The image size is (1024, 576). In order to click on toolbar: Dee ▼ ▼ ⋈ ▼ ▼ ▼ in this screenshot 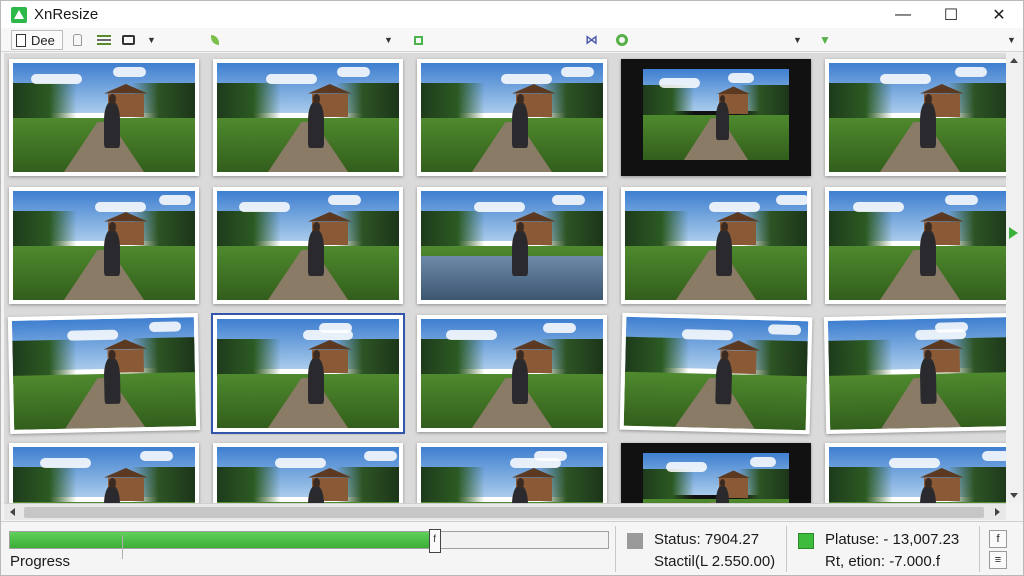, I will do `click(512, 40)`.